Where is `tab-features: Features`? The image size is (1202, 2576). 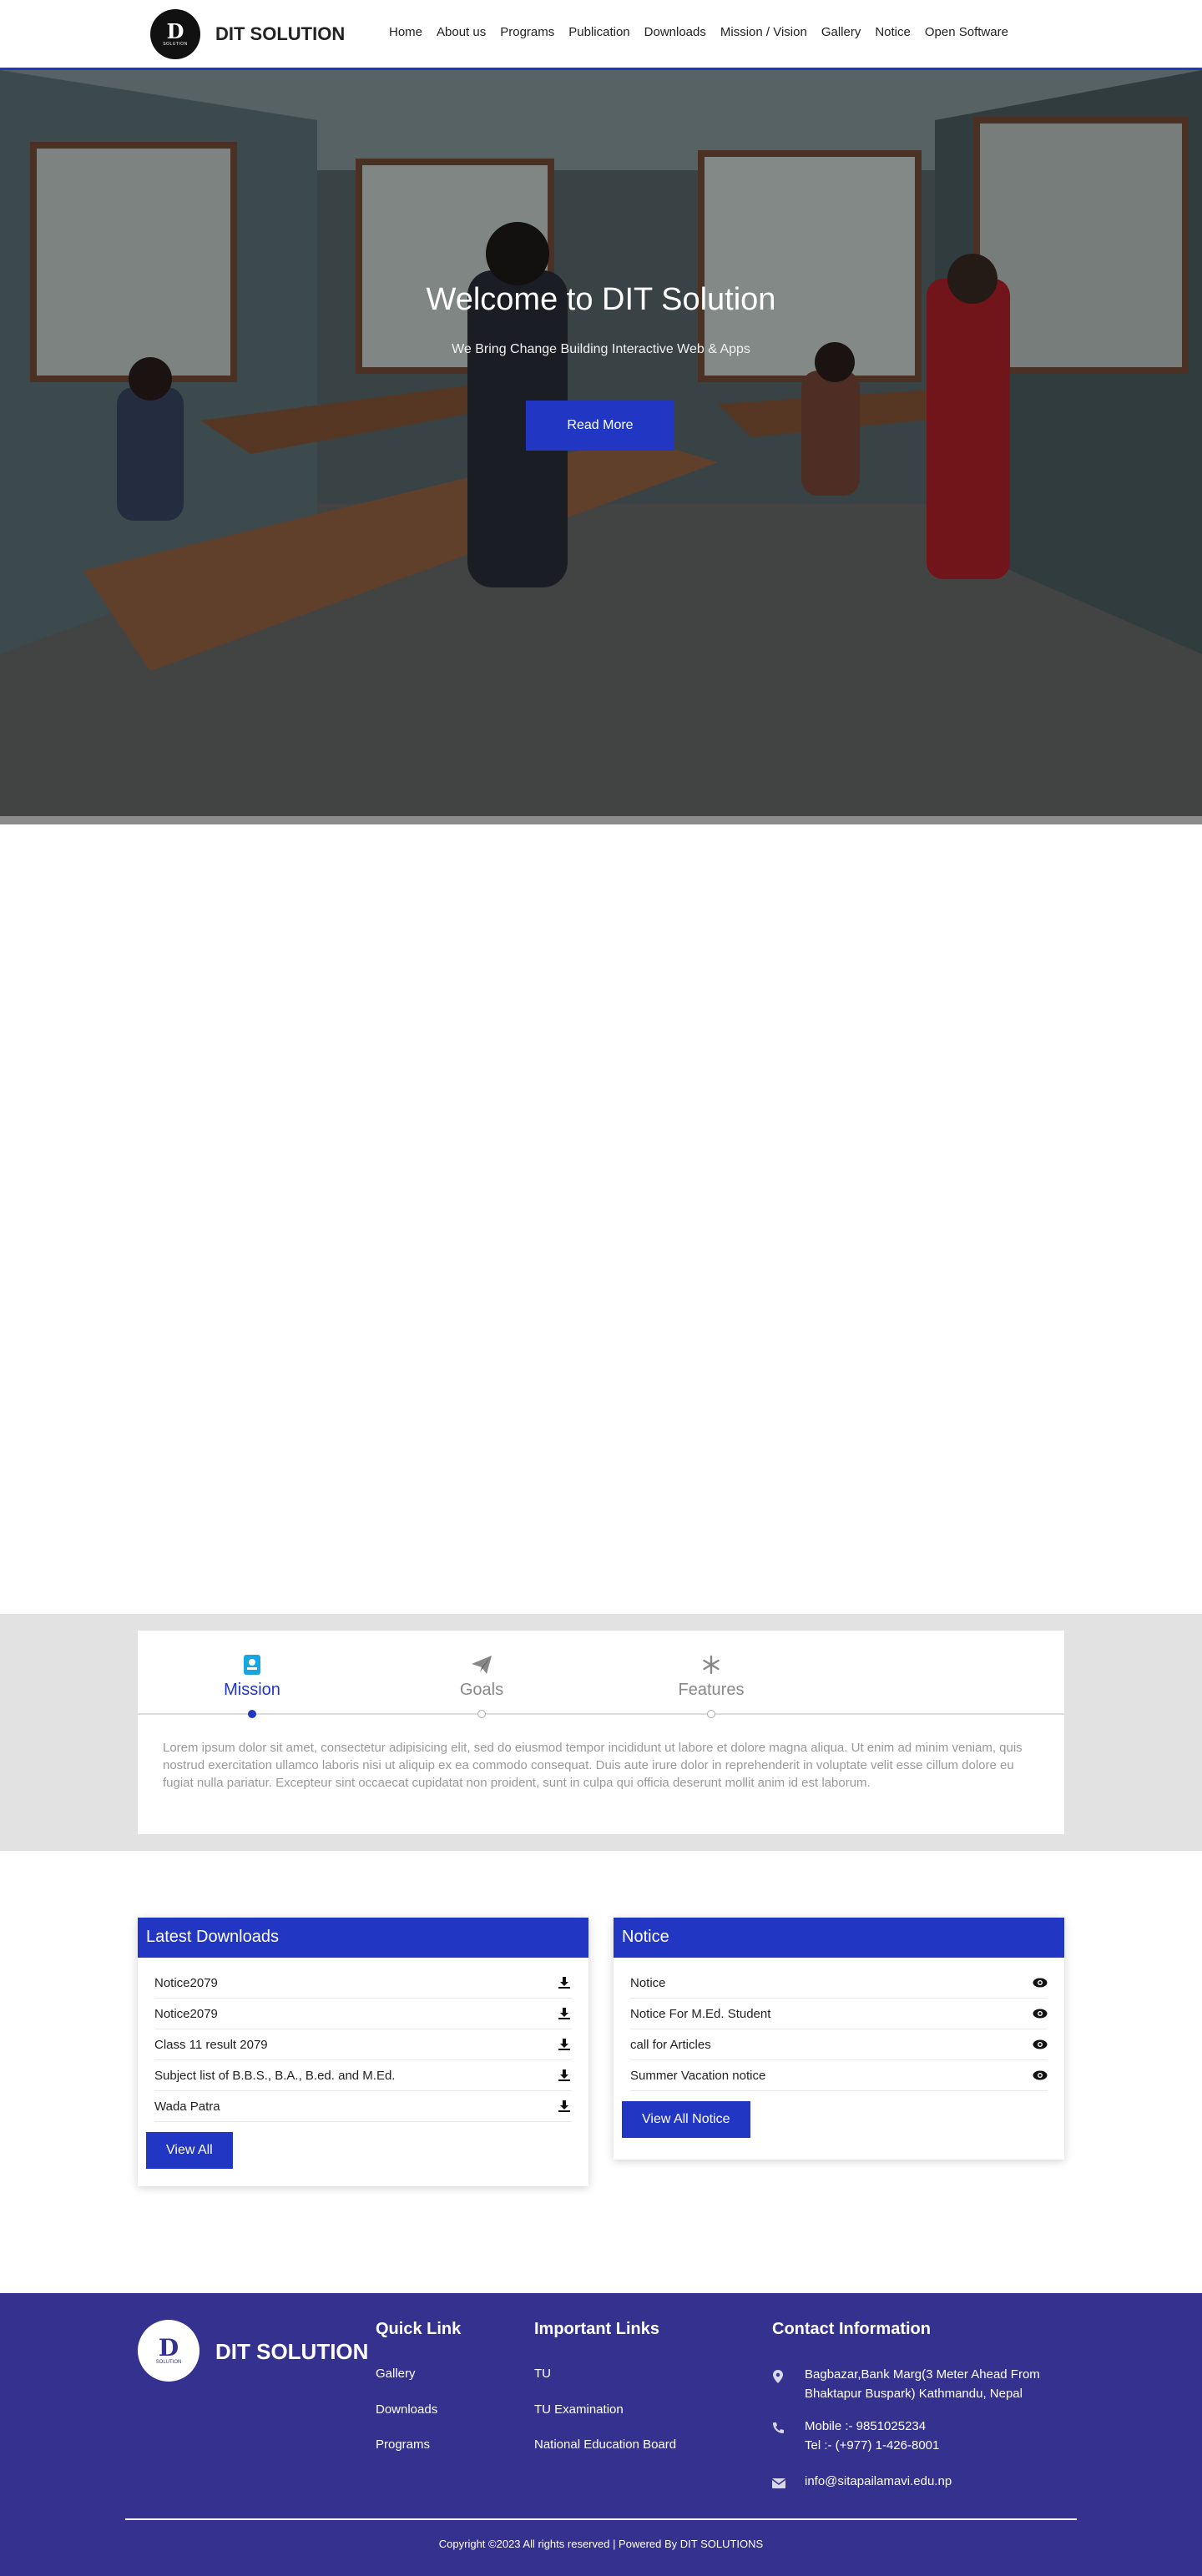
tab-features: Features is located at coordinates (711, 1676).